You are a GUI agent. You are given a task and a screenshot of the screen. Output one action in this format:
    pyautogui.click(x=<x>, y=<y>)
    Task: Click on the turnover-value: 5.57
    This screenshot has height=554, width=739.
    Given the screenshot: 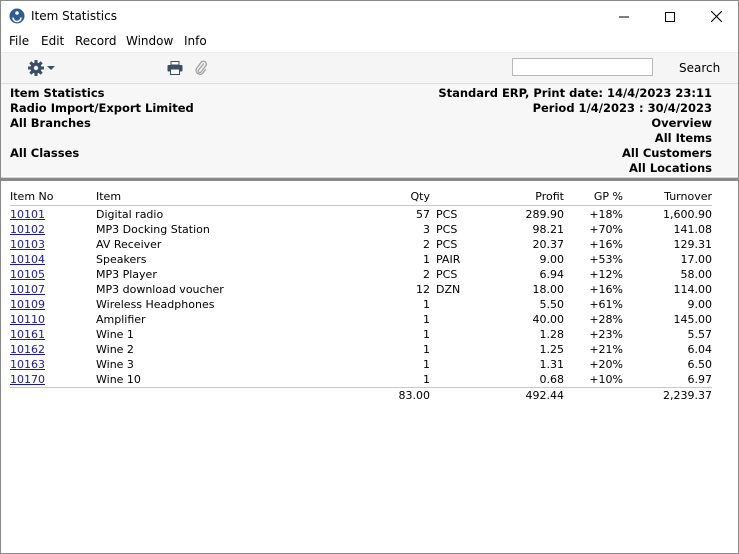 What is the action you would take?
    pyautogui.click(x=700, y=334)
    